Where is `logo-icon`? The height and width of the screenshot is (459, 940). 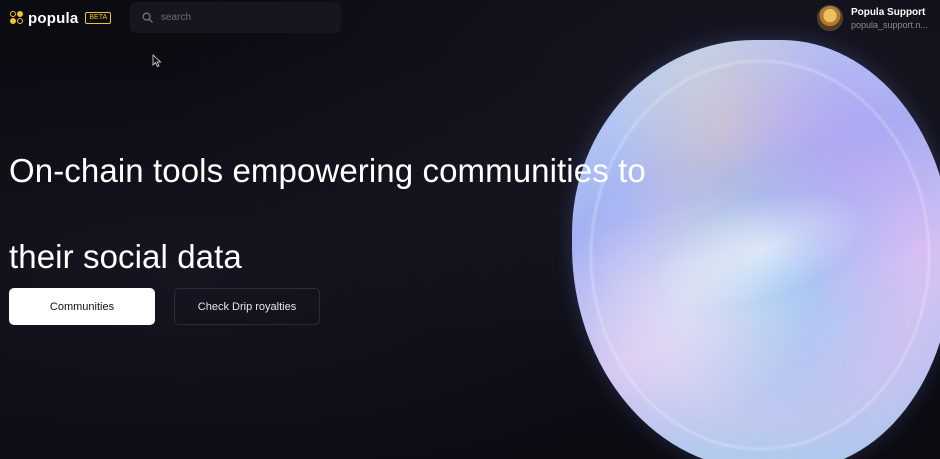 logo-icon is located at coordinates (17, 18).